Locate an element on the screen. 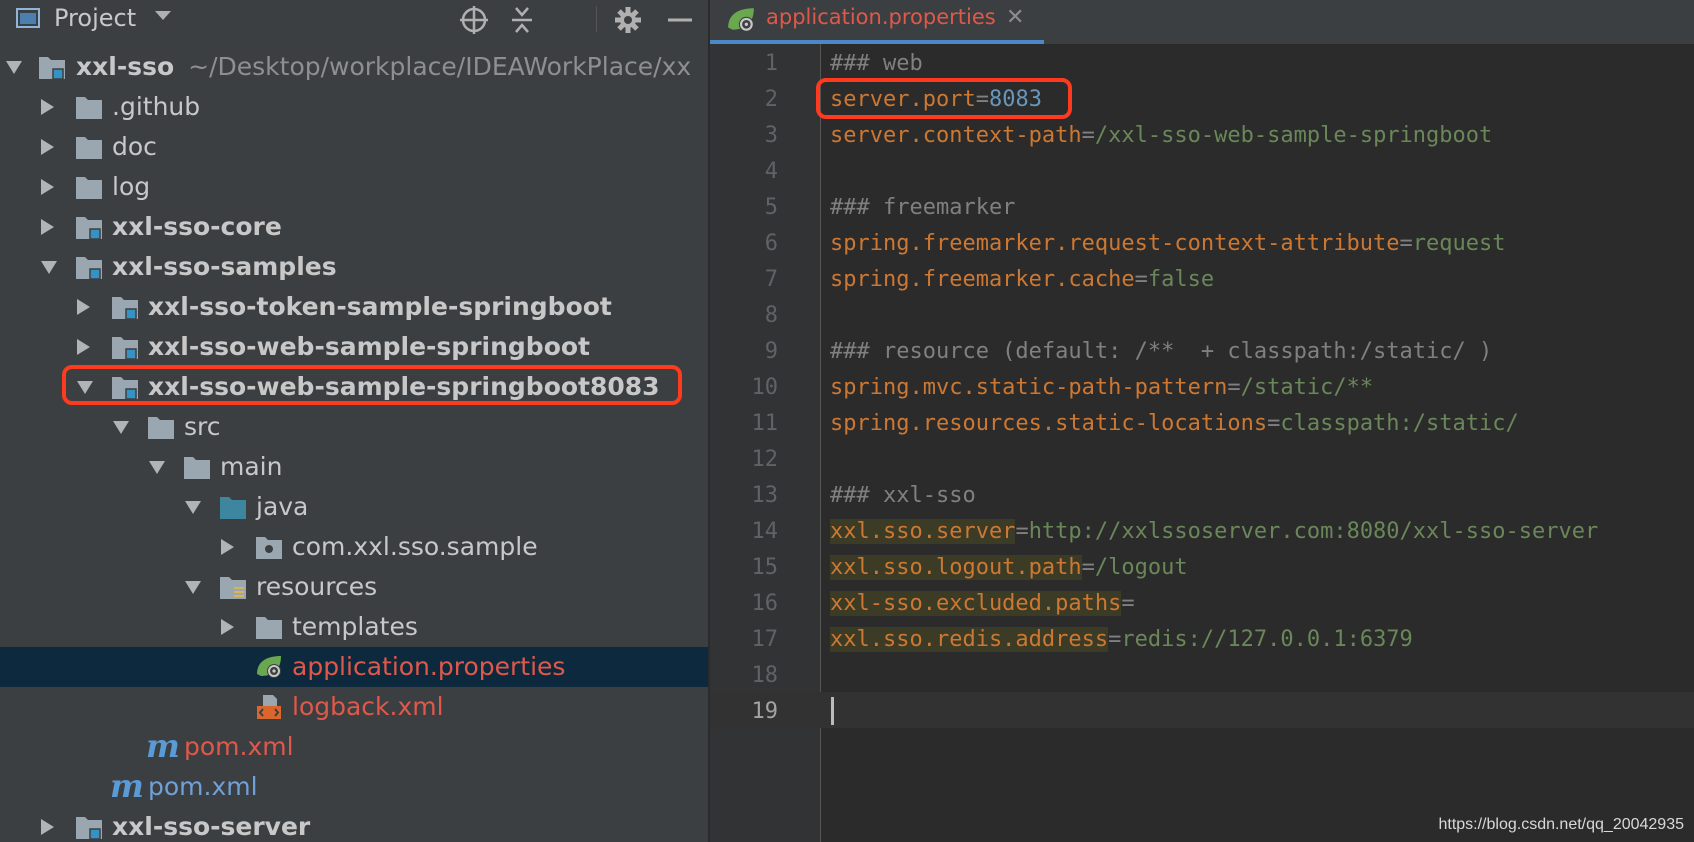 The height and width of the screenshot is (842, 1694). comment: ### web is located at coordinates (876, 63).